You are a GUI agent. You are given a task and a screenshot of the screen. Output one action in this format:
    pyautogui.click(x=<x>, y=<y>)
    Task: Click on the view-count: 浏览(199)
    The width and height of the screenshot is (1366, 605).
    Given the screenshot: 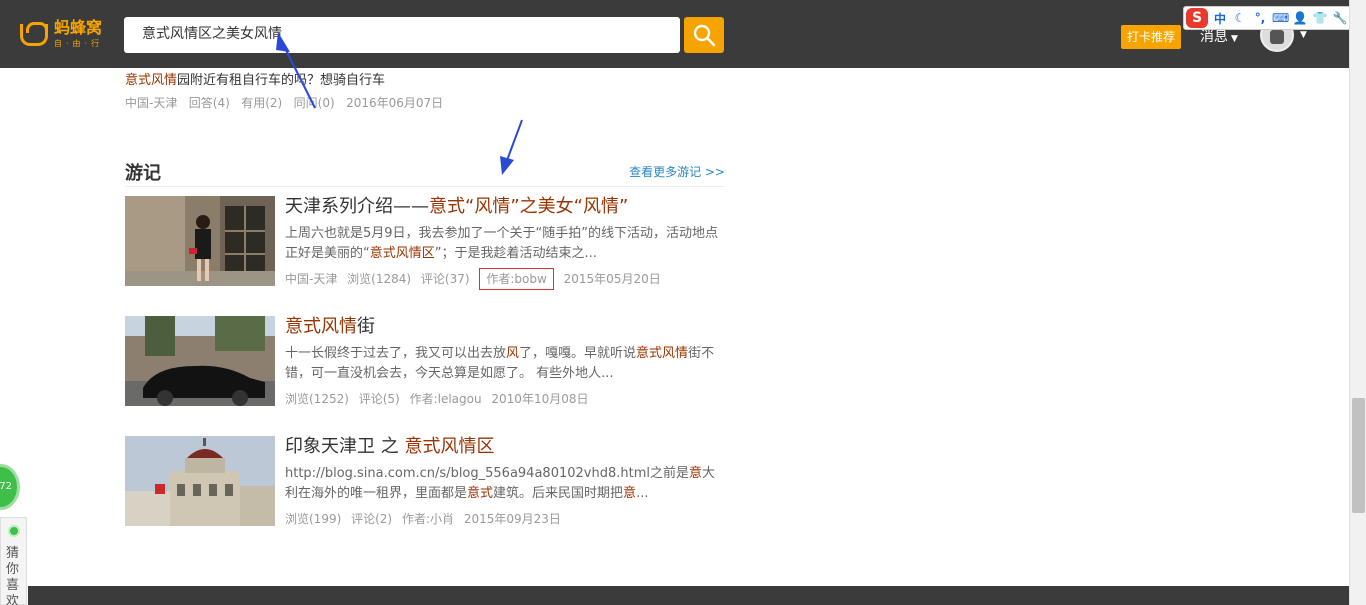 What is the action you would take?
    pyautogui.click(x=313, y=519)
    